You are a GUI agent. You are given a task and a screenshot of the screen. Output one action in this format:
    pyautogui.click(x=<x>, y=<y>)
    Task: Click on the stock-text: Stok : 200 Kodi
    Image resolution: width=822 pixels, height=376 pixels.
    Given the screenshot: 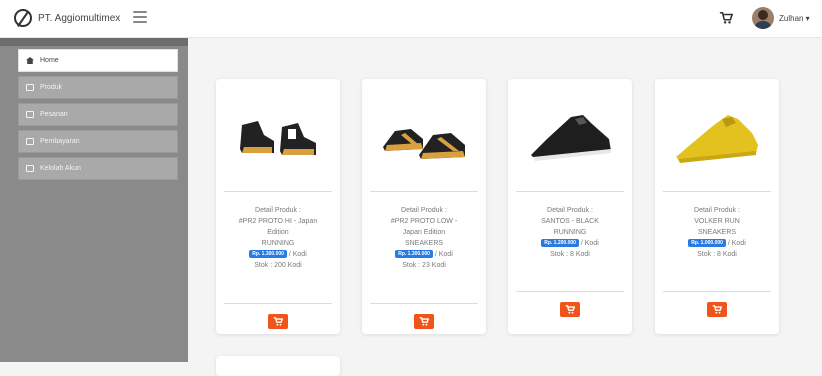 What is the action you would take?
    pyautogui.click(x=278, y=265)
    